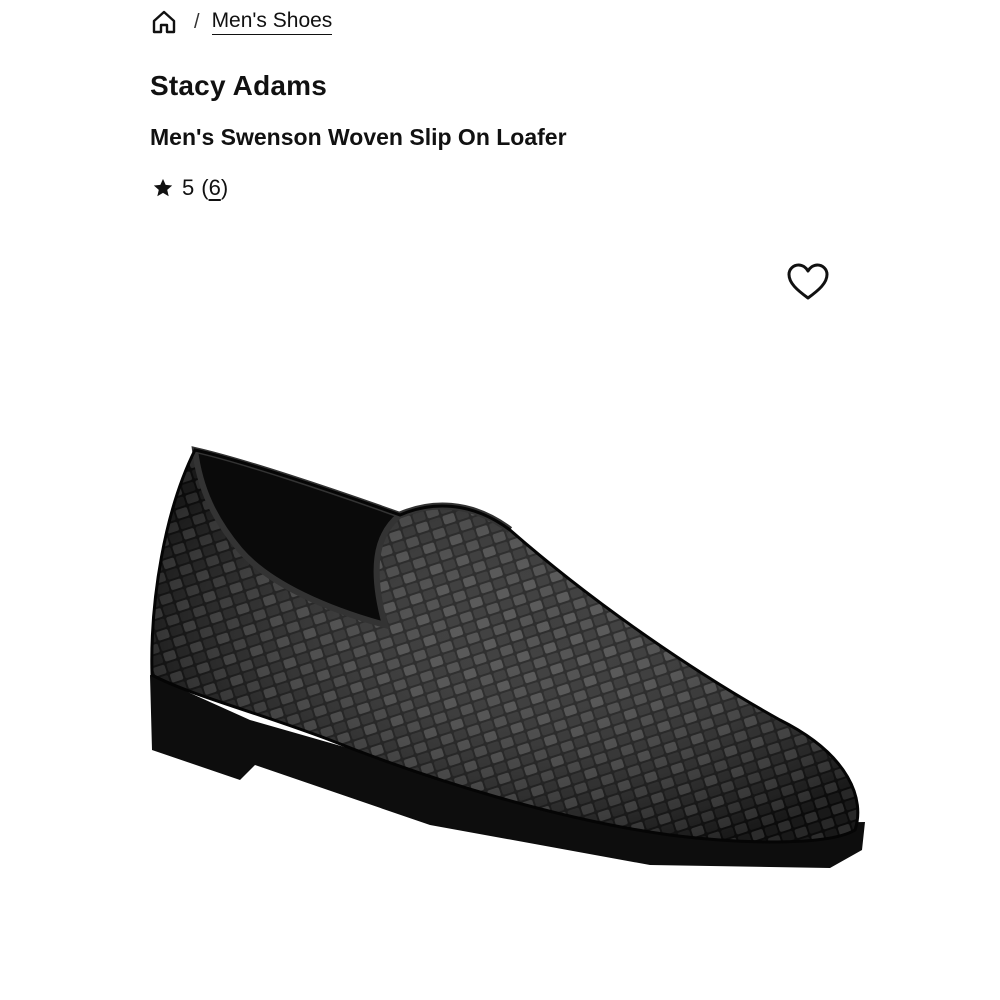 This screenshot has height=1000, width=1000. What do you see at coordinates (224, 187) in the screenshot?
I see `rating-count-close: )` at bounding box center [224, 187].